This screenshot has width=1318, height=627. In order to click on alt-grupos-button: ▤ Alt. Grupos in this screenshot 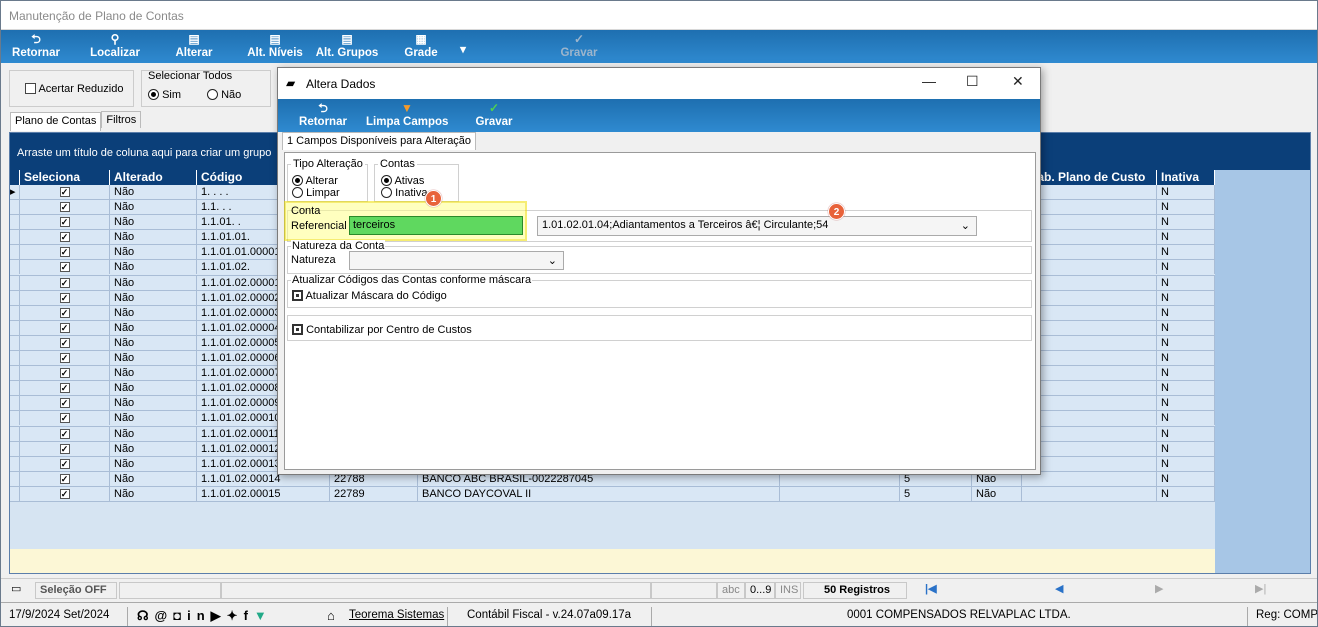, I will do `click(347, 45)`.